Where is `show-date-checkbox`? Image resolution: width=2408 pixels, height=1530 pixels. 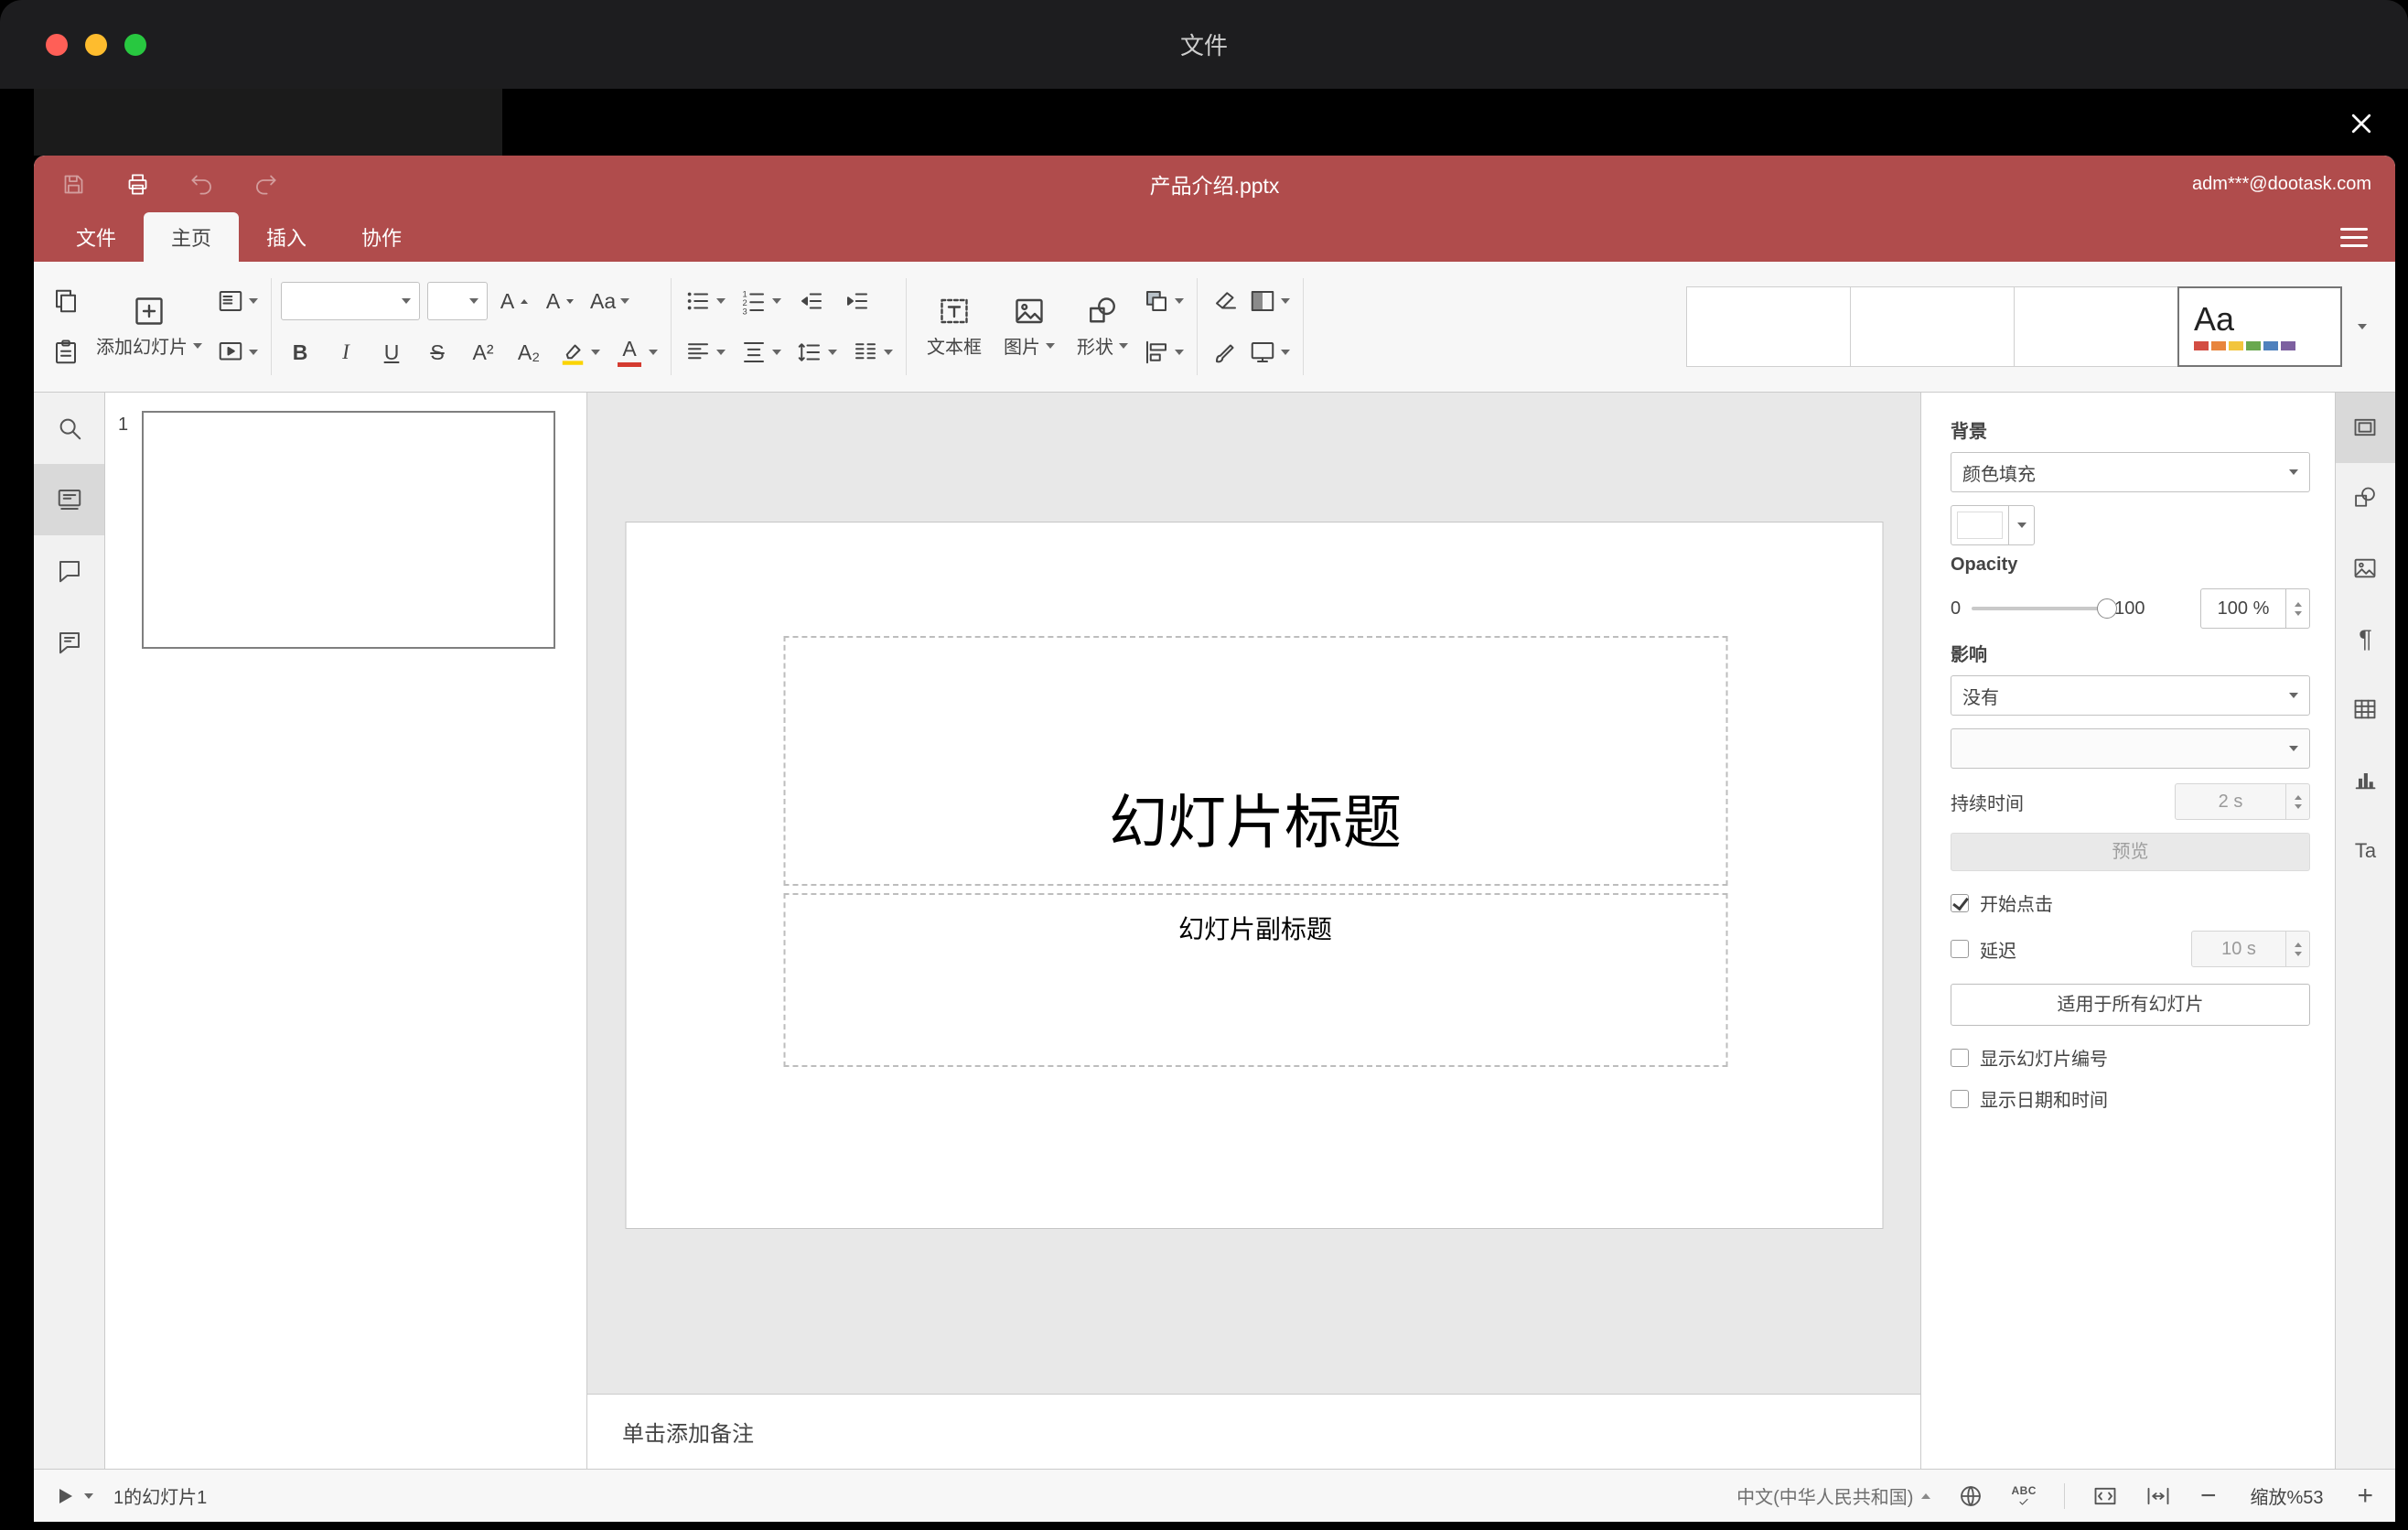
show-date-checkbox is located at coordinates (1960, 1098).